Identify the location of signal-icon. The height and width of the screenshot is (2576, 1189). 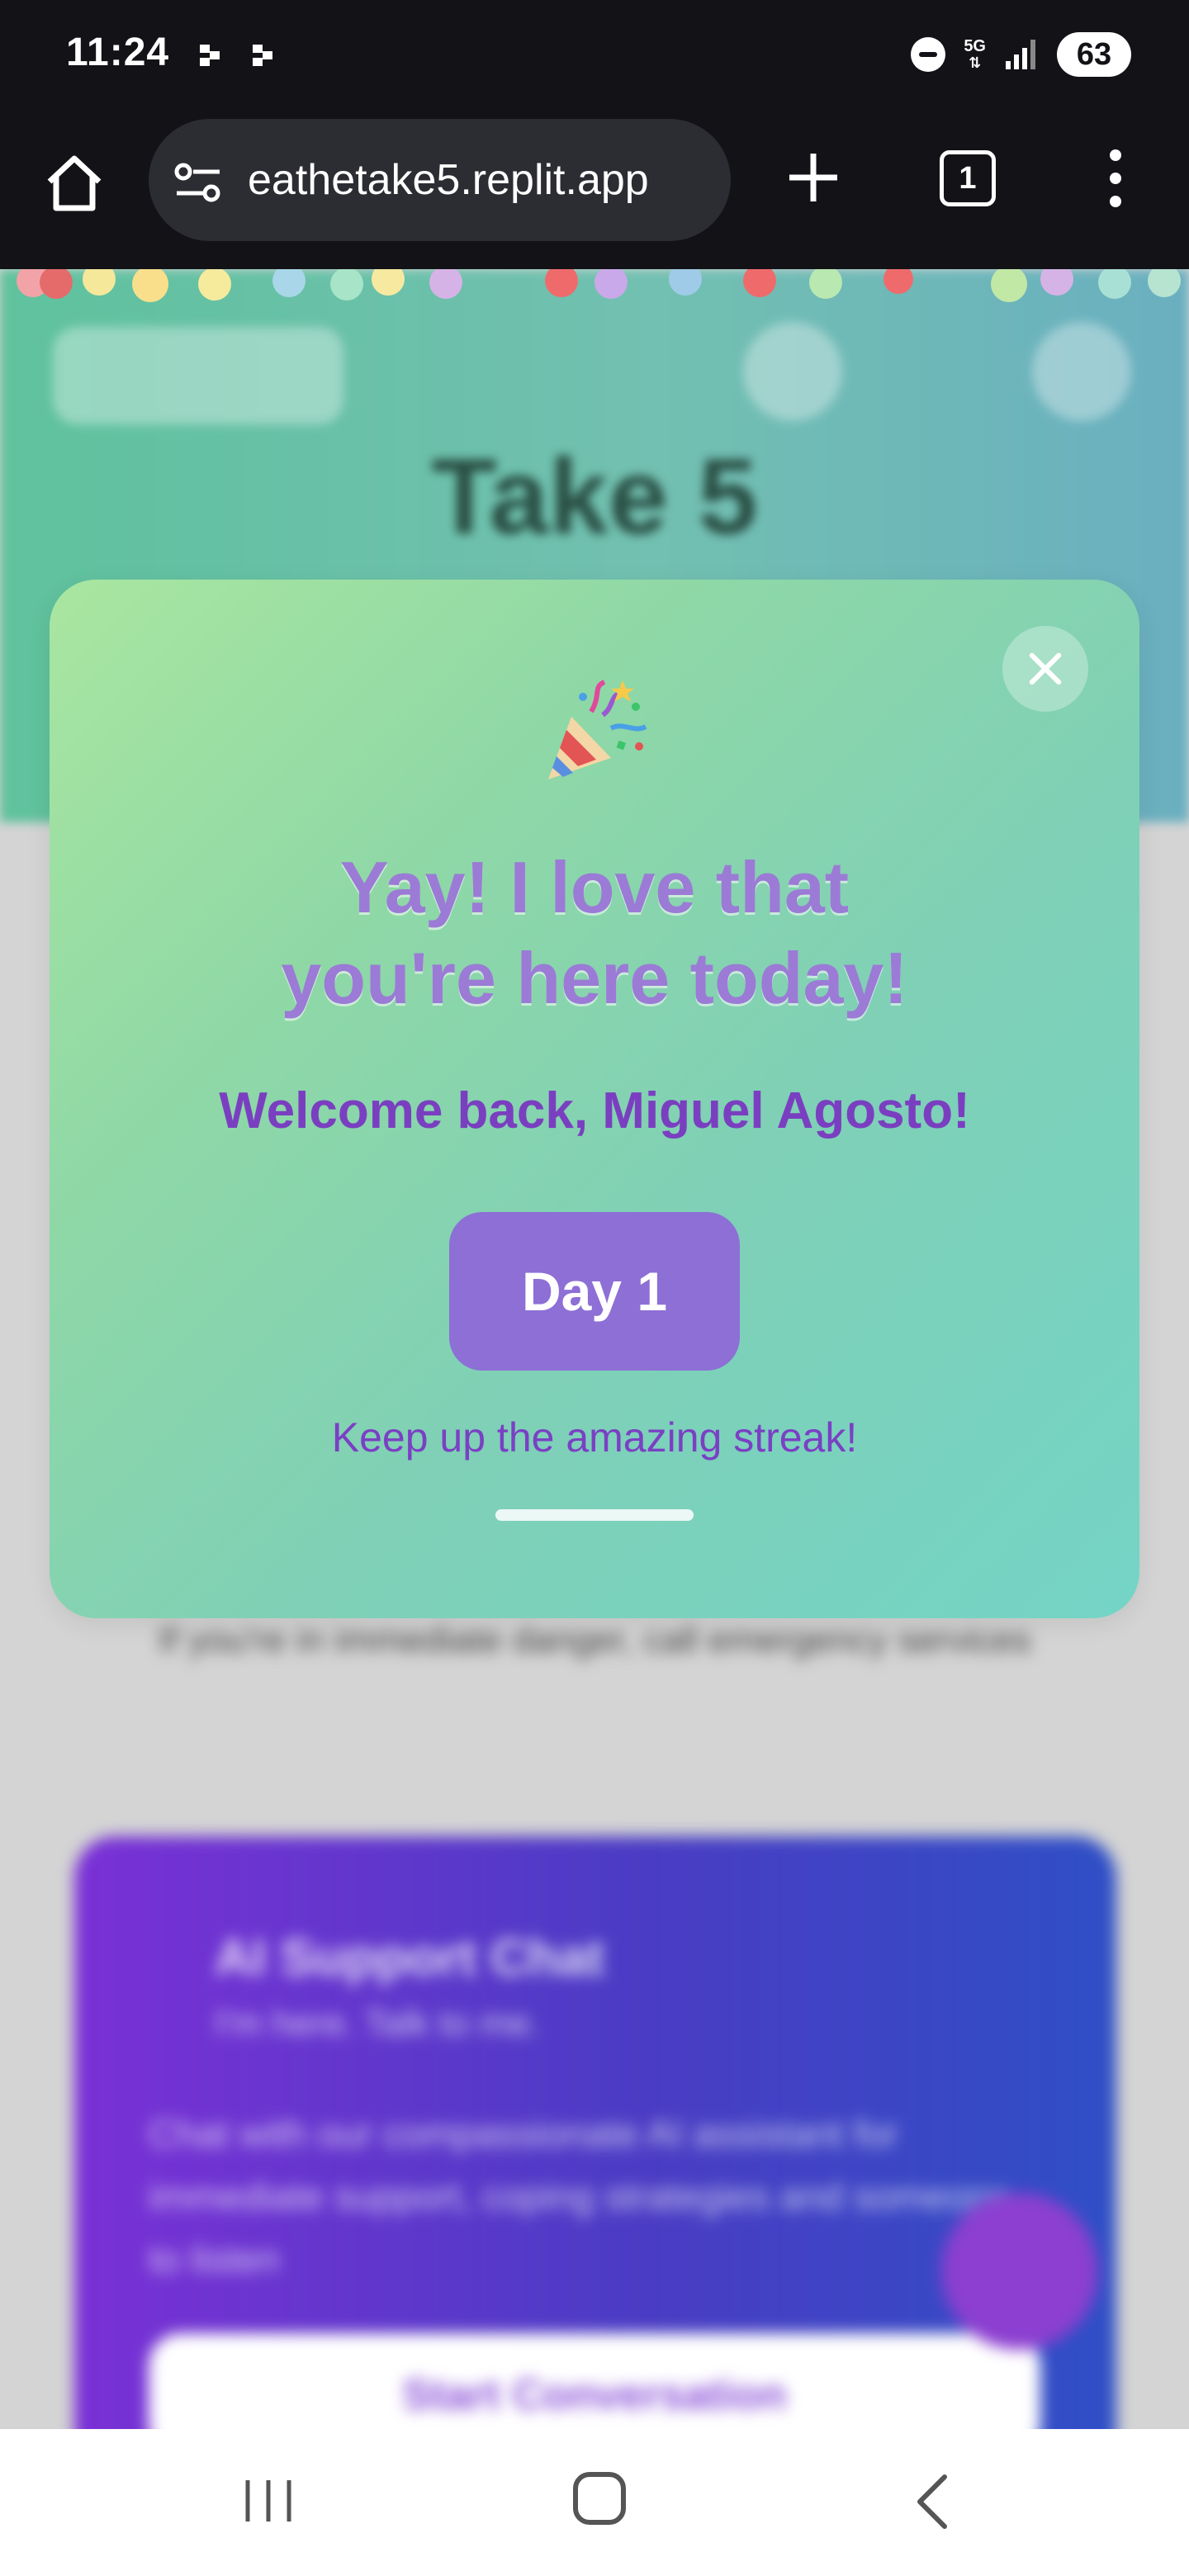
(1020, 54).